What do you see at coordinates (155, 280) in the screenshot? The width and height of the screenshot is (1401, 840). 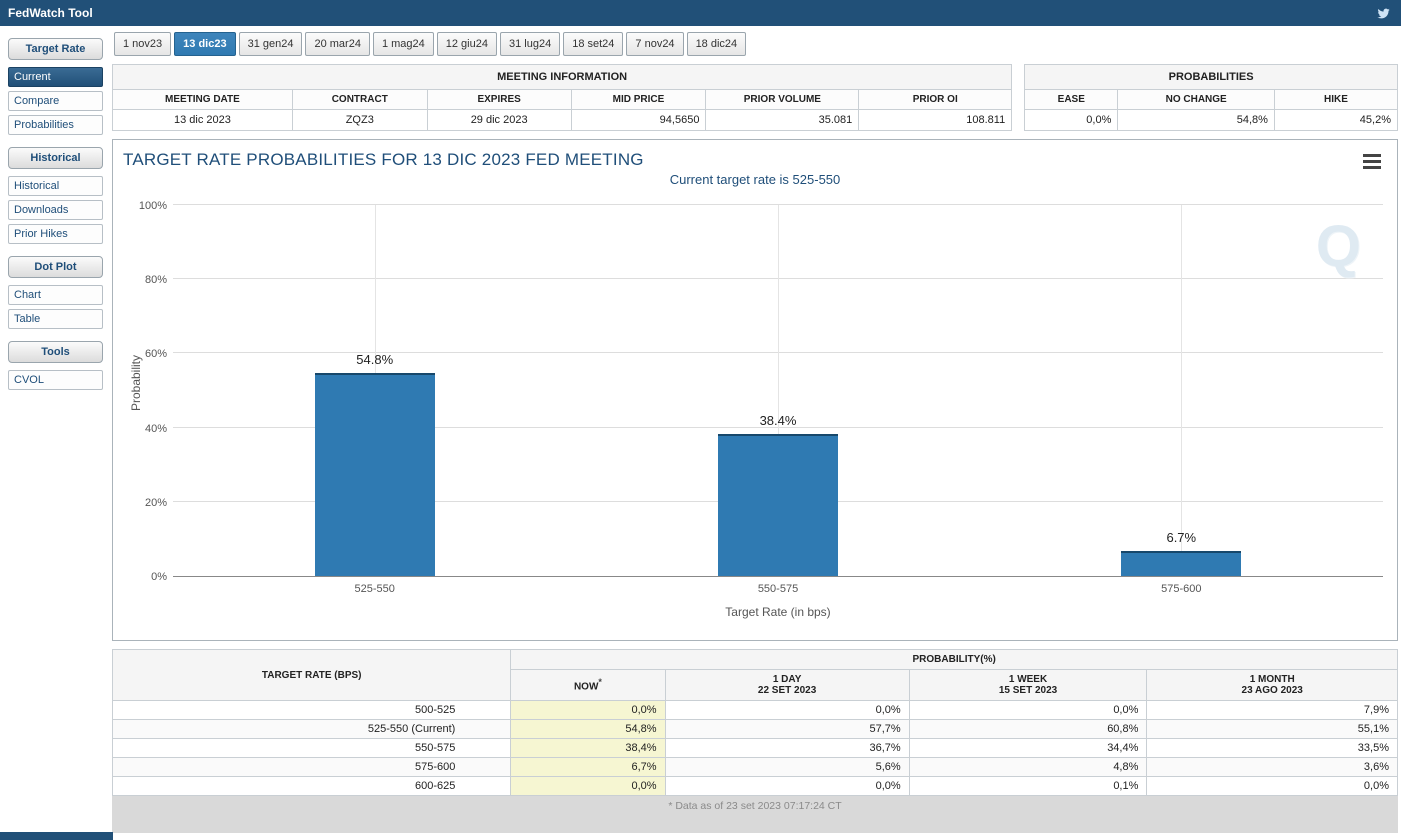 I see `y-tick: 80%` at bounding box center [155, 280].